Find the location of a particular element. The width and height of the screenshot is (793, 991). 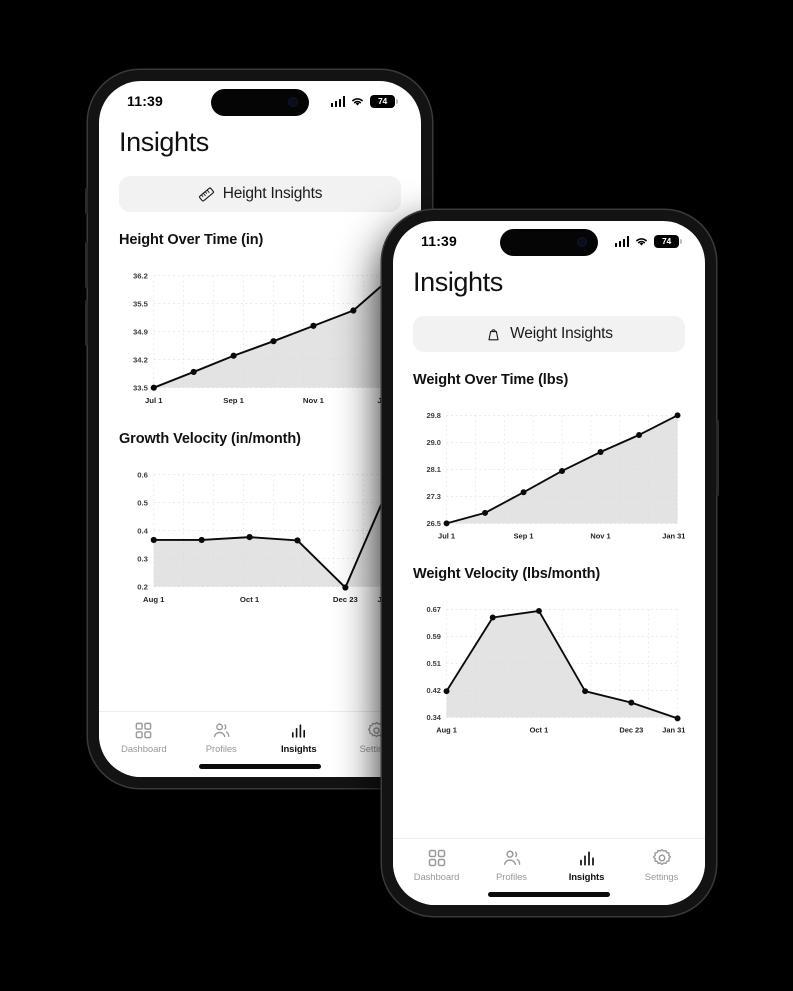

status-bar-time: 11:39 is located at coordinates (439, 241).